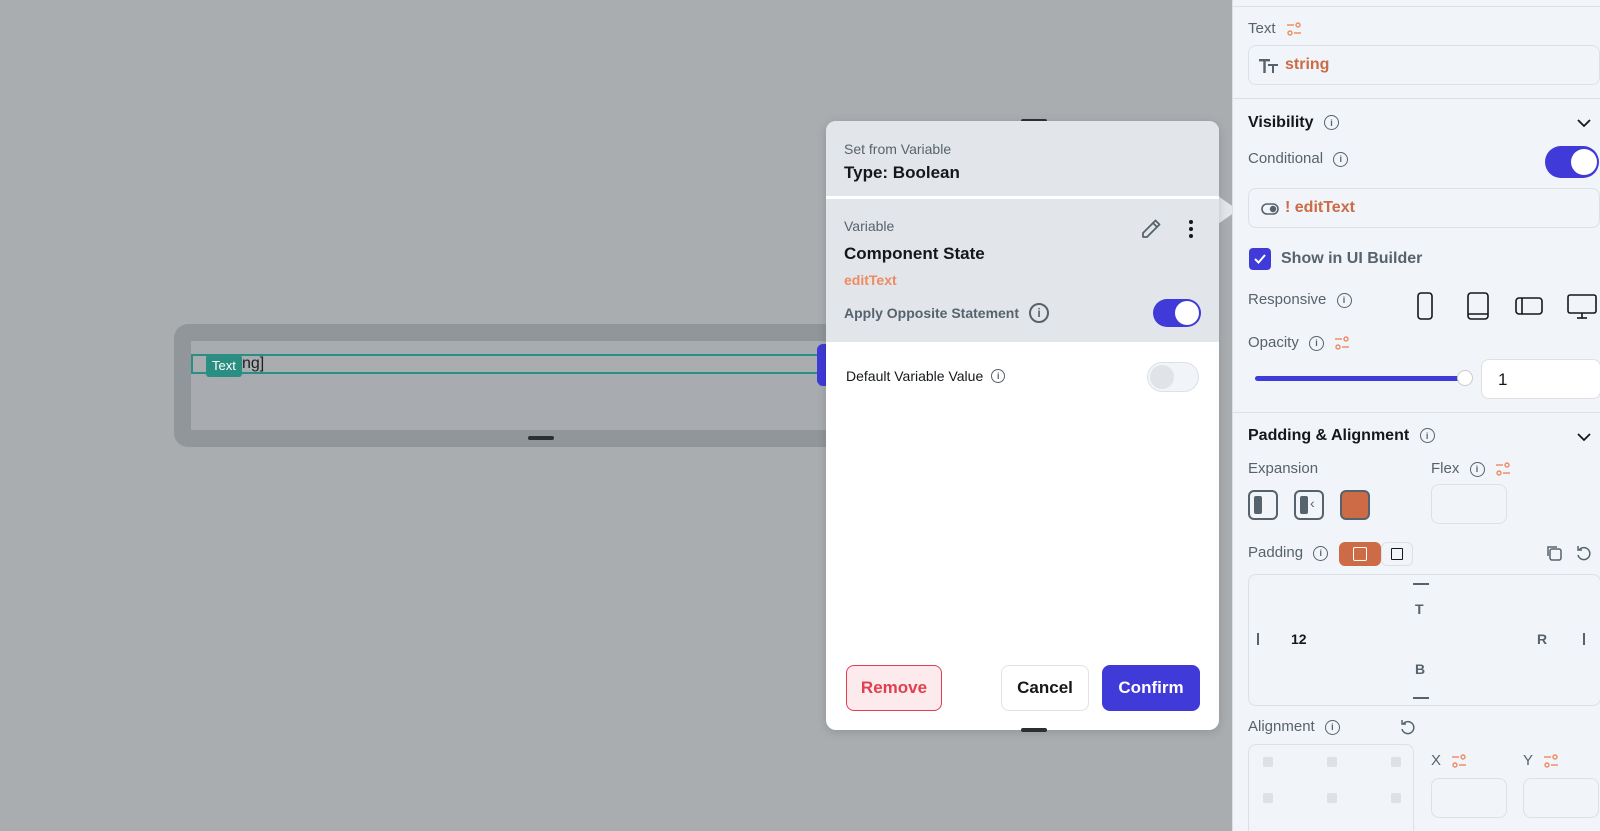  I want to click on x-input, so click(1469, 798).